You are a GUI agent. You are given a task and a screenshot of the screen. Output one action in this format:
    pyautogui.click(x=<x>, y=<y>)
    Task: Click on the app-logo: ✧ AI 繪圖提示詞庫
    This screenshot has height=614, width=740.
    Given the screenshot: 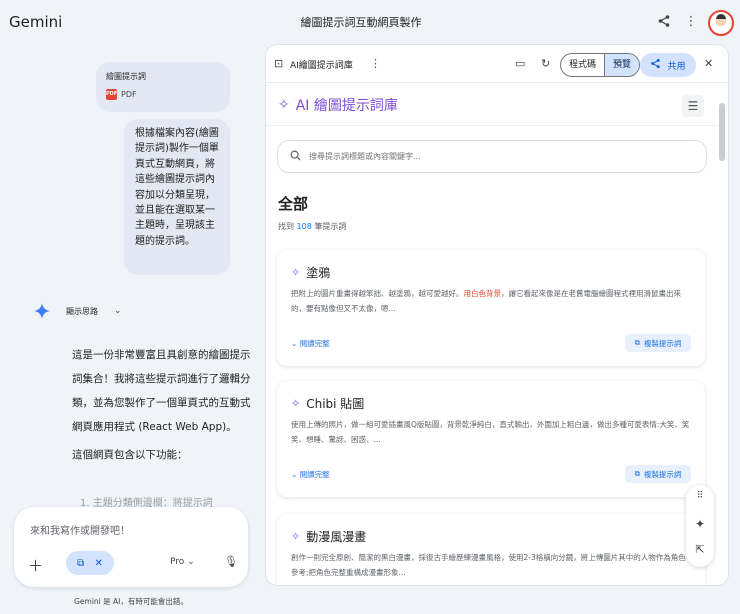 What is the action you would take?
    pyautogui.click(x=338, y=105)
    